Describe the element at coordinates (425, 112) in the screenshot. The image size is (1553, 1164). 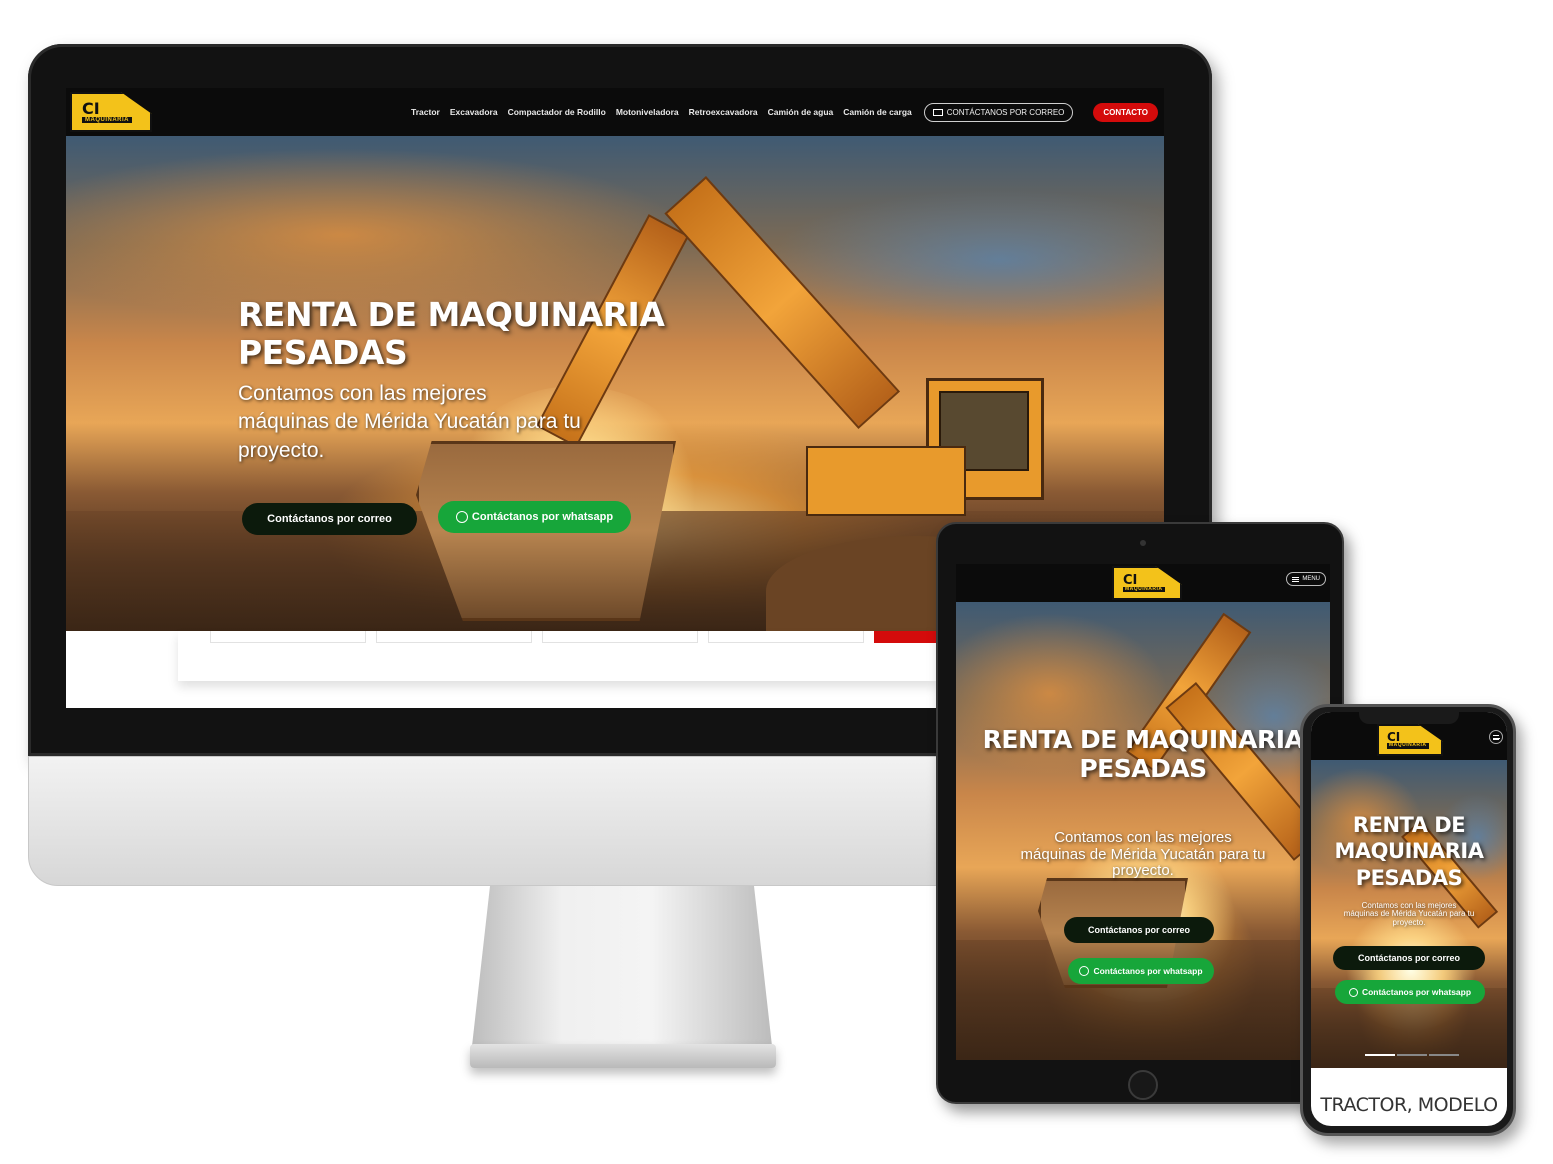
I see `nav-link-tractor: Tractor` at that location.